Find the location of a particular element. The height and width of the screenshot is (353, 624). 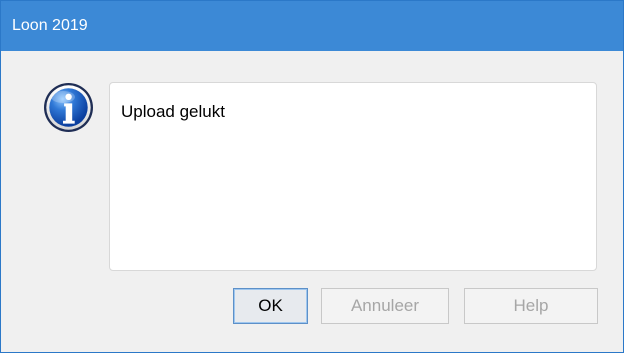

title-bar: Loon 2019 is located at coordinates (312, 26).